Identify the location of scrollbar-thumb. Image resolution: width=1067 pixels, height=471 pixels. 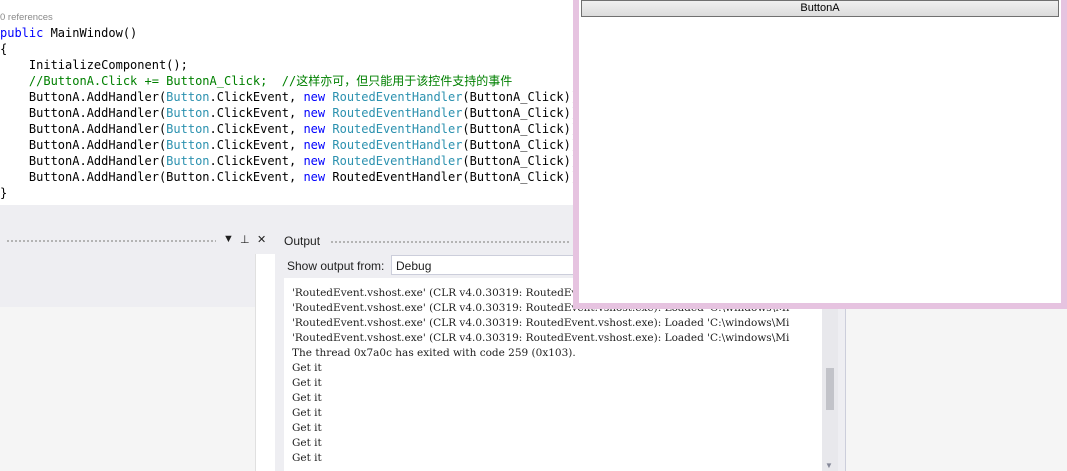
(830, 389).